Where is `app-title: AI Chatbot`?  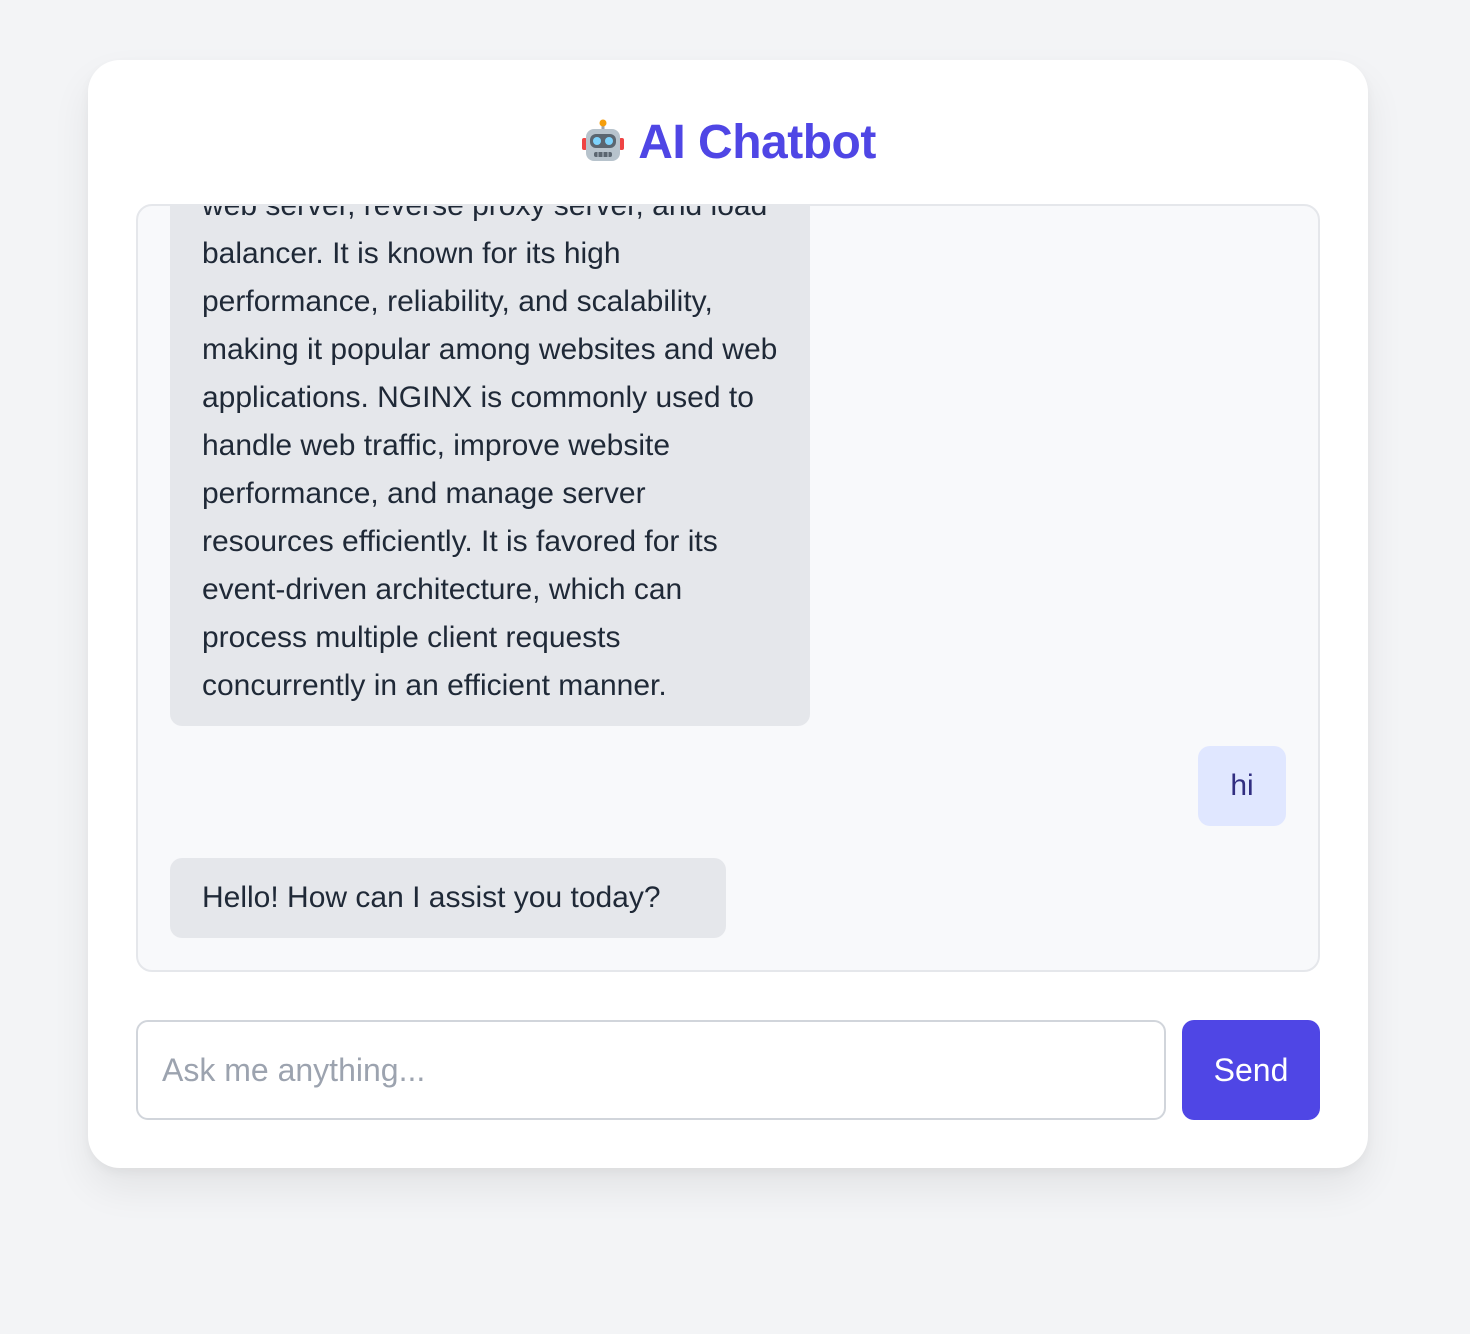
app-title: AI Chatbot is located at coordinates (757, 142).